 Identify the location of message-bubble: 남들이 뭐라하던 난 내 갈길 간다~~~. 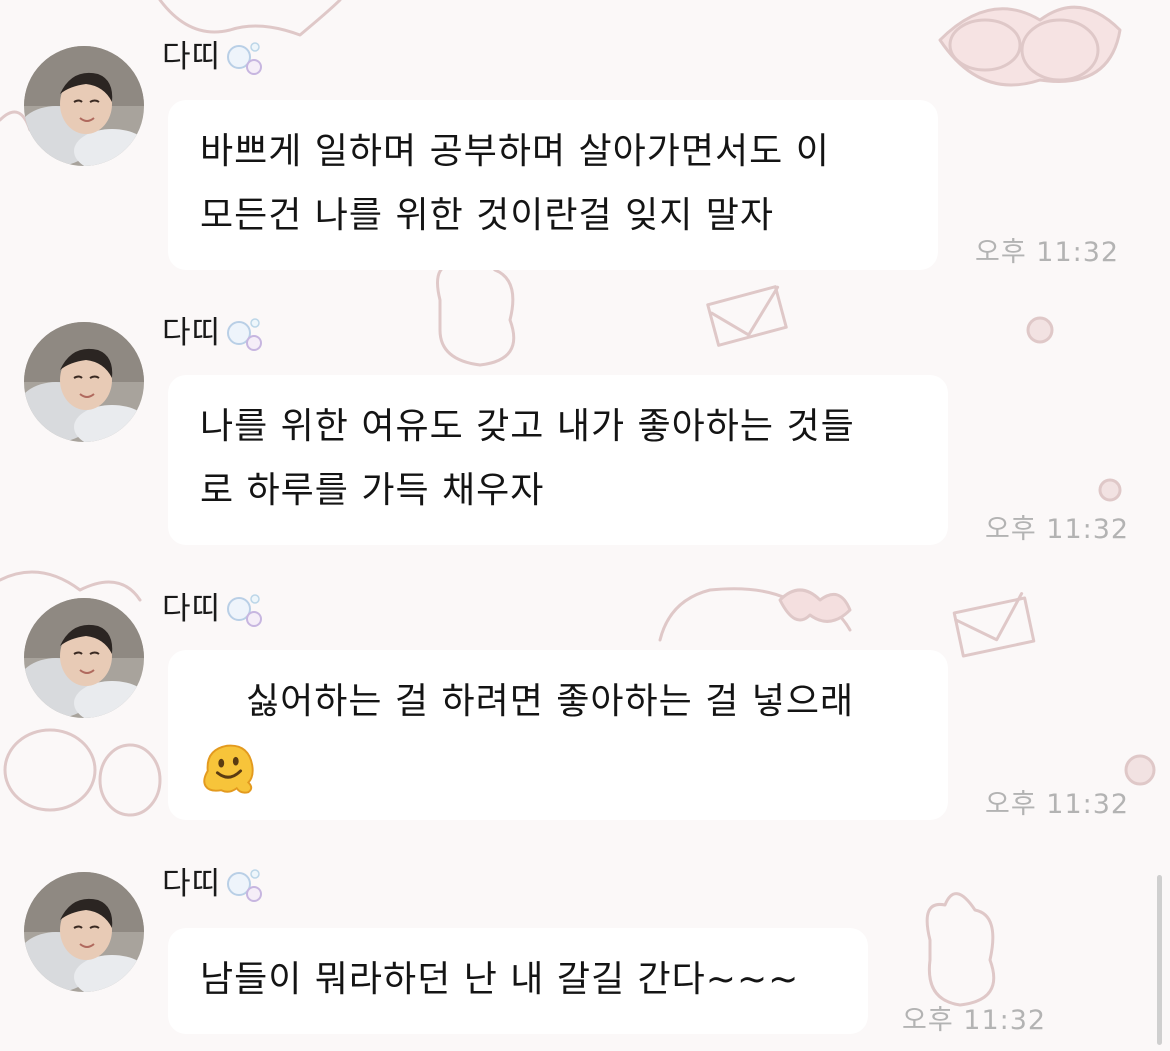
(518, 981).